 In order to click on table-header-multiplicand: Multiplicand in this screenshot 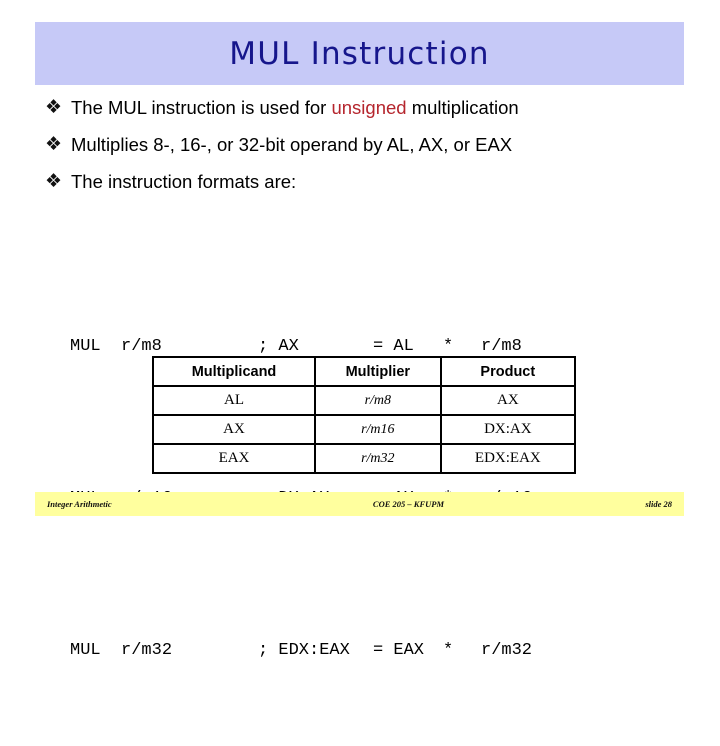, I will do `click(234, 371)`.